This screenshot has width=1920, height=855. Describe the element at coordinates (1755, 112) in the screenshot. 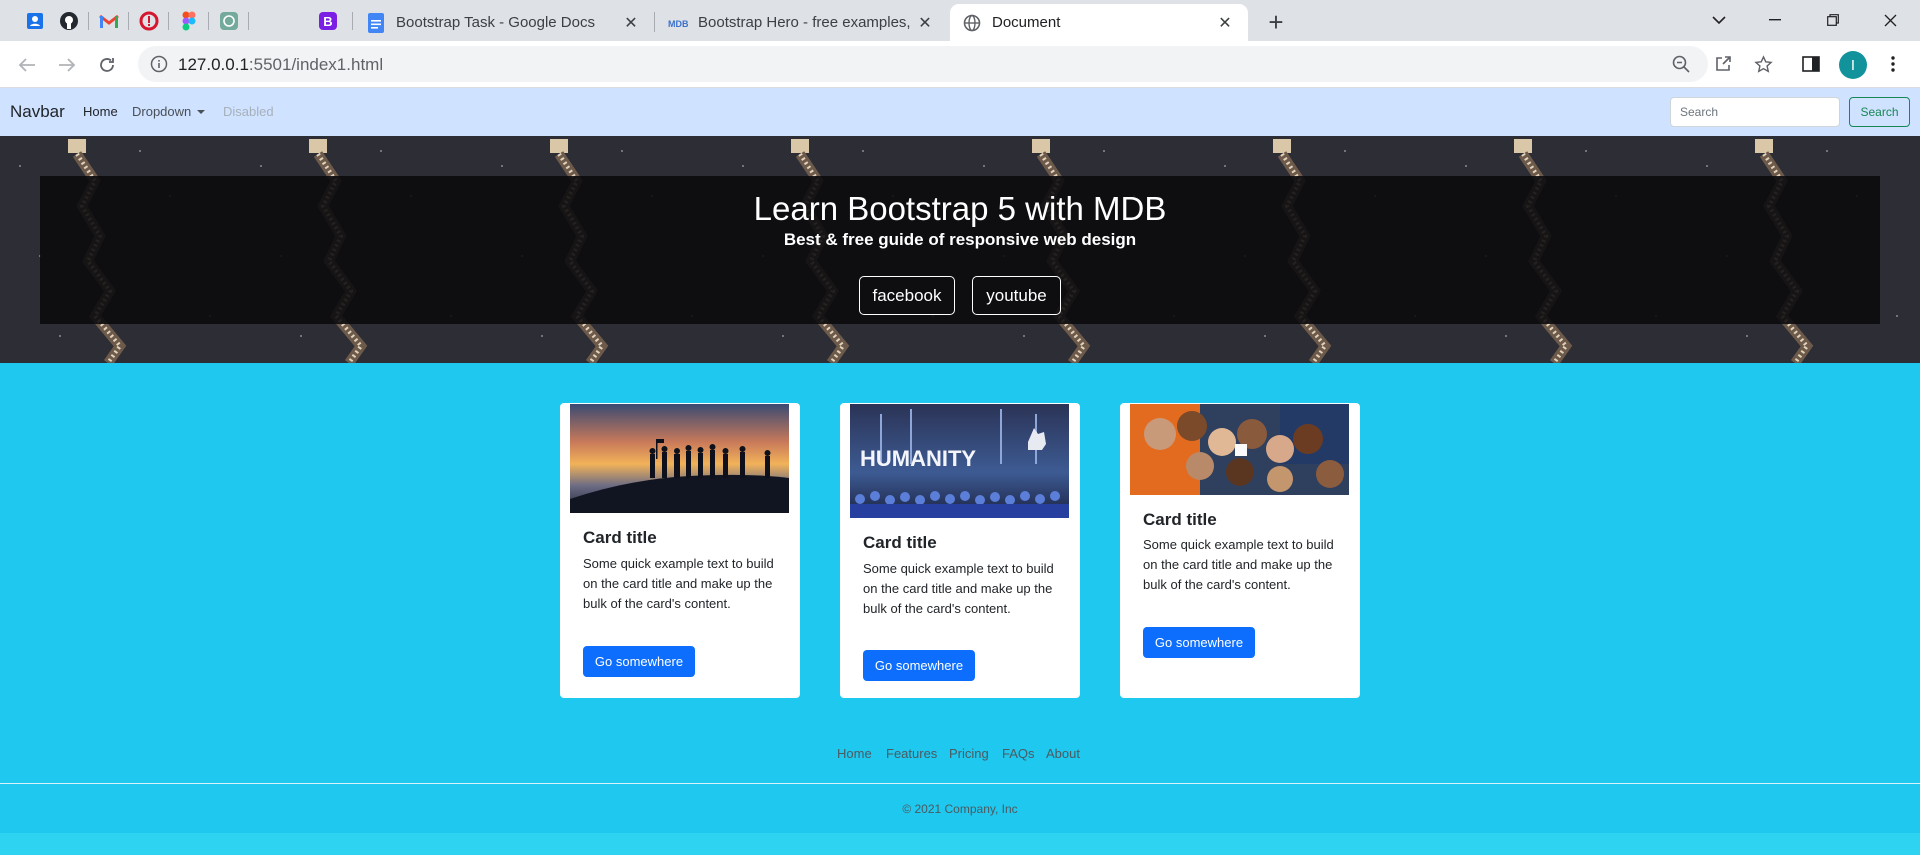

I see `navbar-search-input` at that location.